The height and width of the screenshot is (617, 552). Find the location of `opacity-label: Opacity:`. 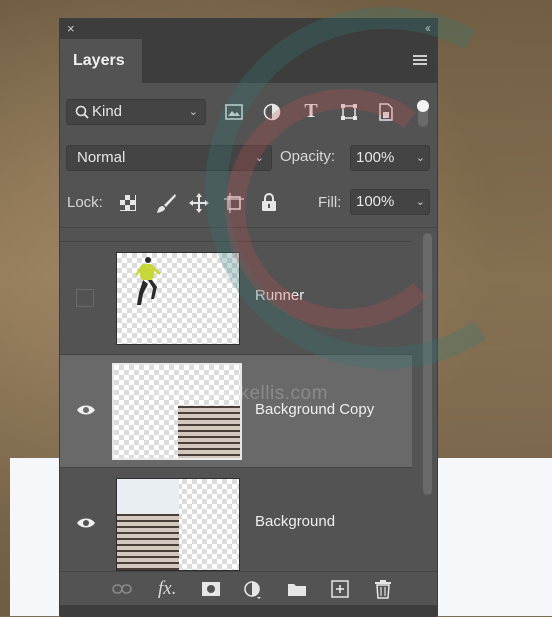

opacity-label: Opacity: is located at coordinates (308, 156).